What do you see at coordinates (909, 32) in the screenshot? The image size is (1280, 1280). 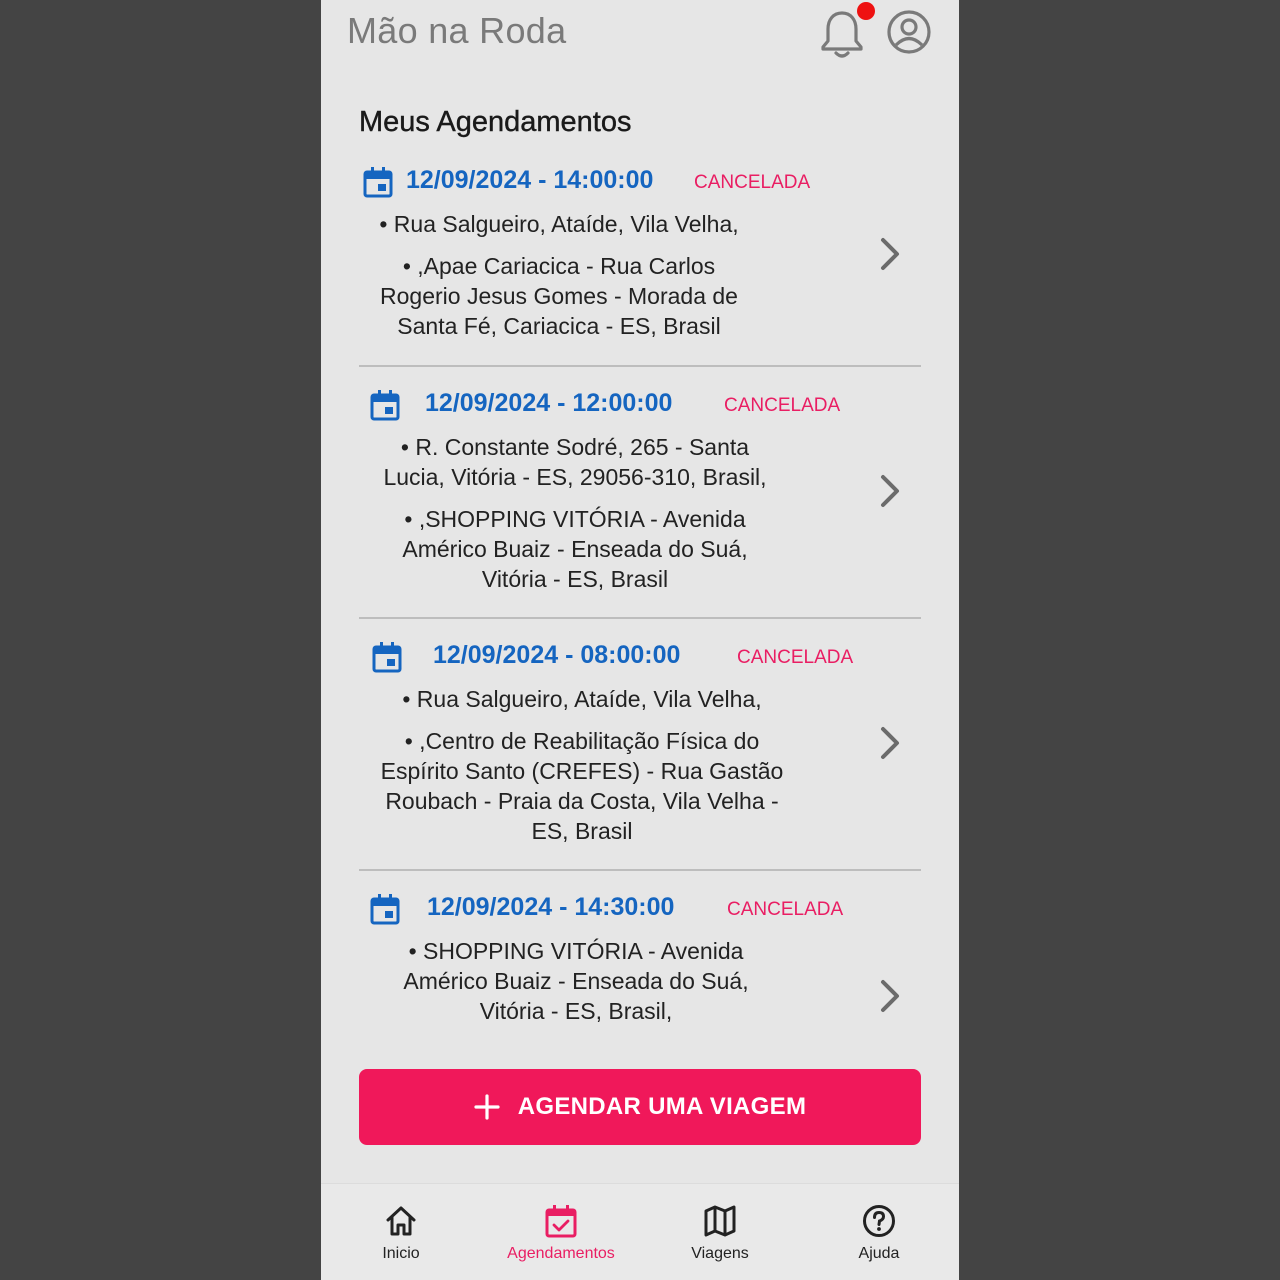 I see `account-circle-icon` at bounding box center [909, 32].